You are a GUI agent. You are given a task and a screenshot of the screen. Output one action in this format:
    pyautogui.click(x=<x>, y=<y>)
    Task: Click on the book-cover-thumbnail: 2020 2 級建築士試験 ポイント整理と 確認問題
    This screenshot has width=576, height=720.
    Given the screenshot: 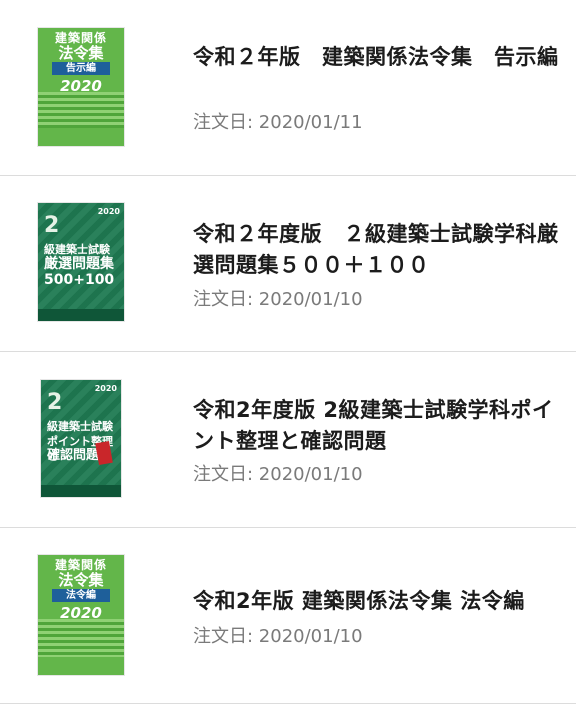 What is the action you would take?
    pyautogui.click(x=81, y=438)
    